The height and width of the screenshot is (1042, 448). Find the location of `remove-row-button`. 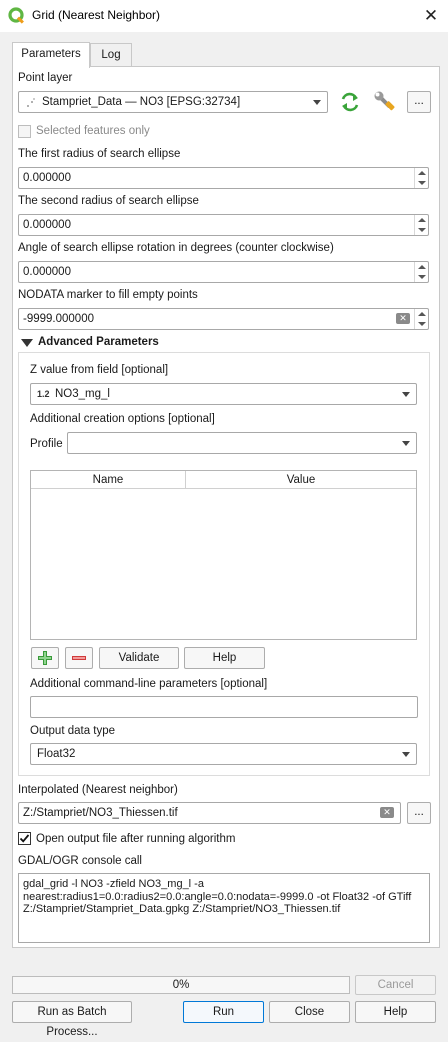

remove-row-button is located at coordinates (79, 658).